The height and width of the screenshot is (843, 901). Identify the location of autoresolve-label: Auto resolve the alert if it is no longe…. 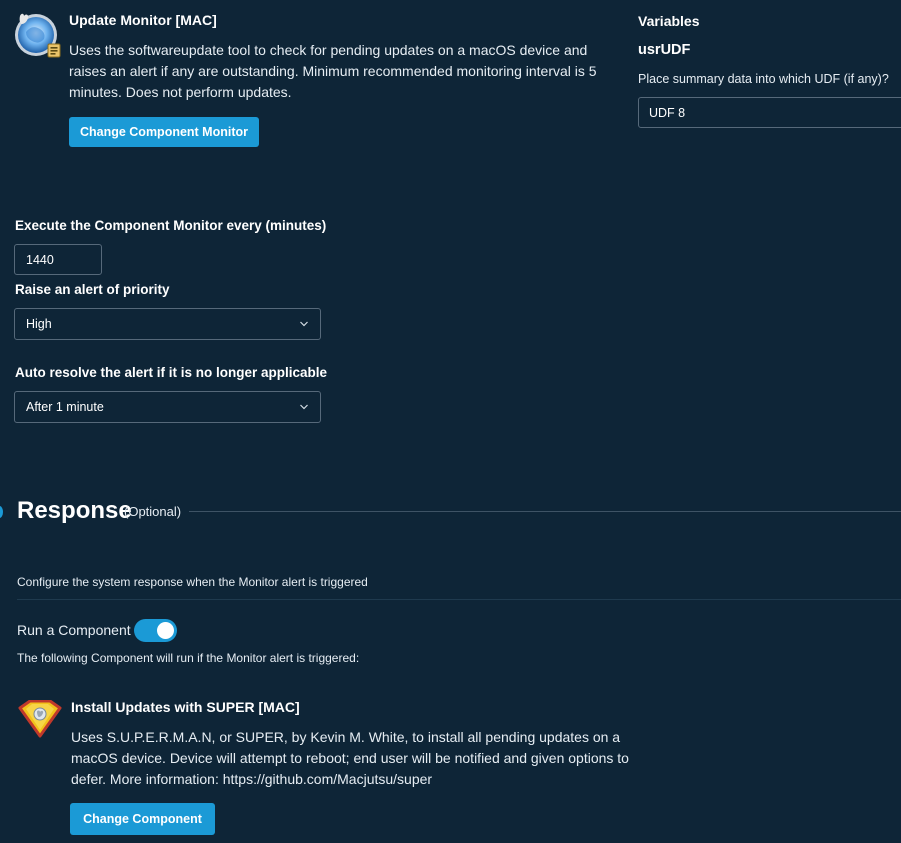
(171, 372).